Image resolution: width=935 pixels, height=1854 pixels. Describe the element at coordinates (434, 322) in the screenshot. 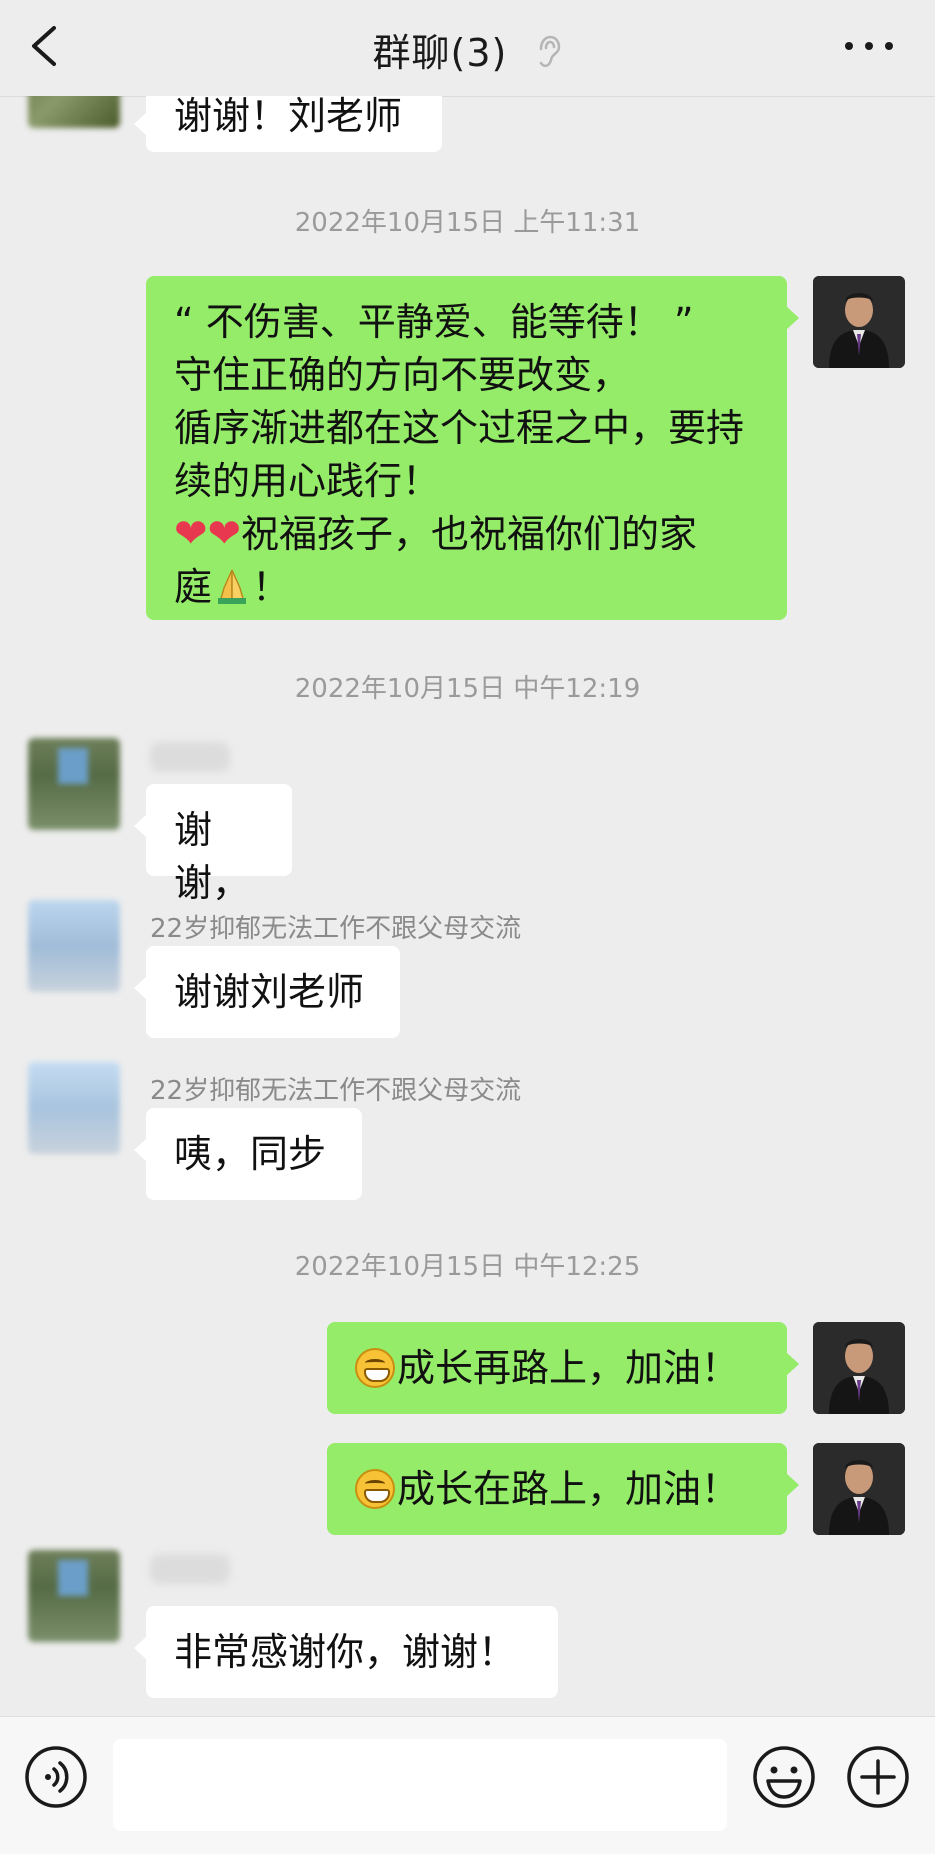

I see `message-line: “ 不伤害、平静爱、能等待！ ”` at that location.